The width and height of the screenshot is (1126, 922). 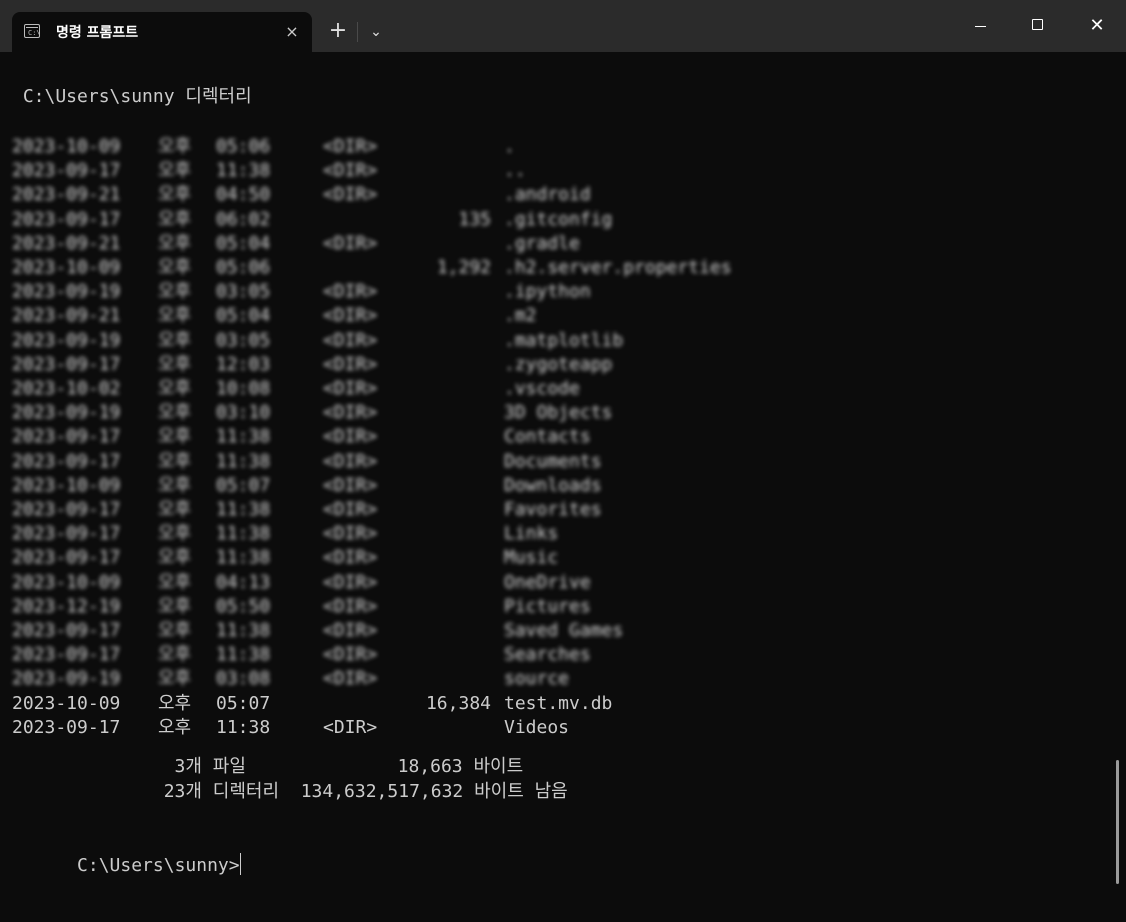 What do you see at coordinates (243, 364) in the screenshot?
I see `entry-time: 12:03` at bounding box center [243, 364].